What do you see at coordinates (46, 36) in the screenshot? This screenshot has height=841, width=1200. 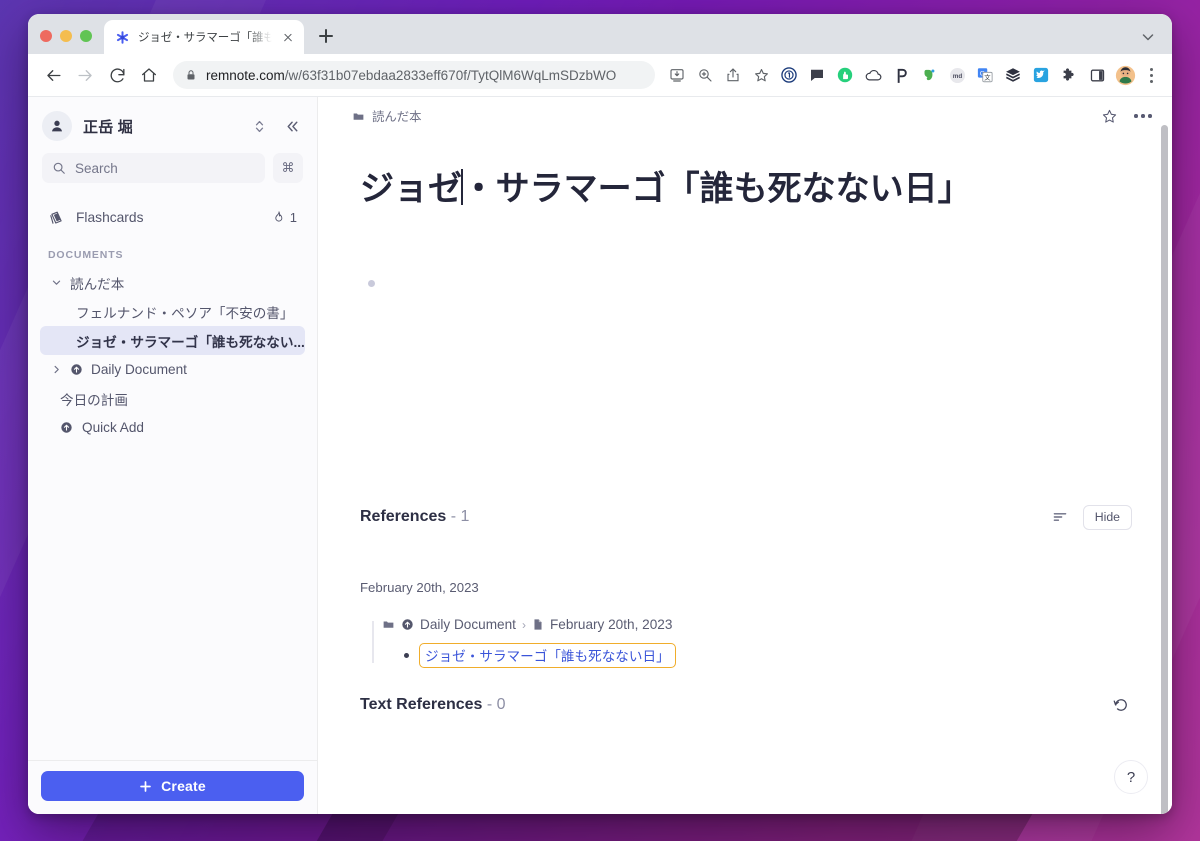 I see `close-window-button` at bounding box center [46, 36].